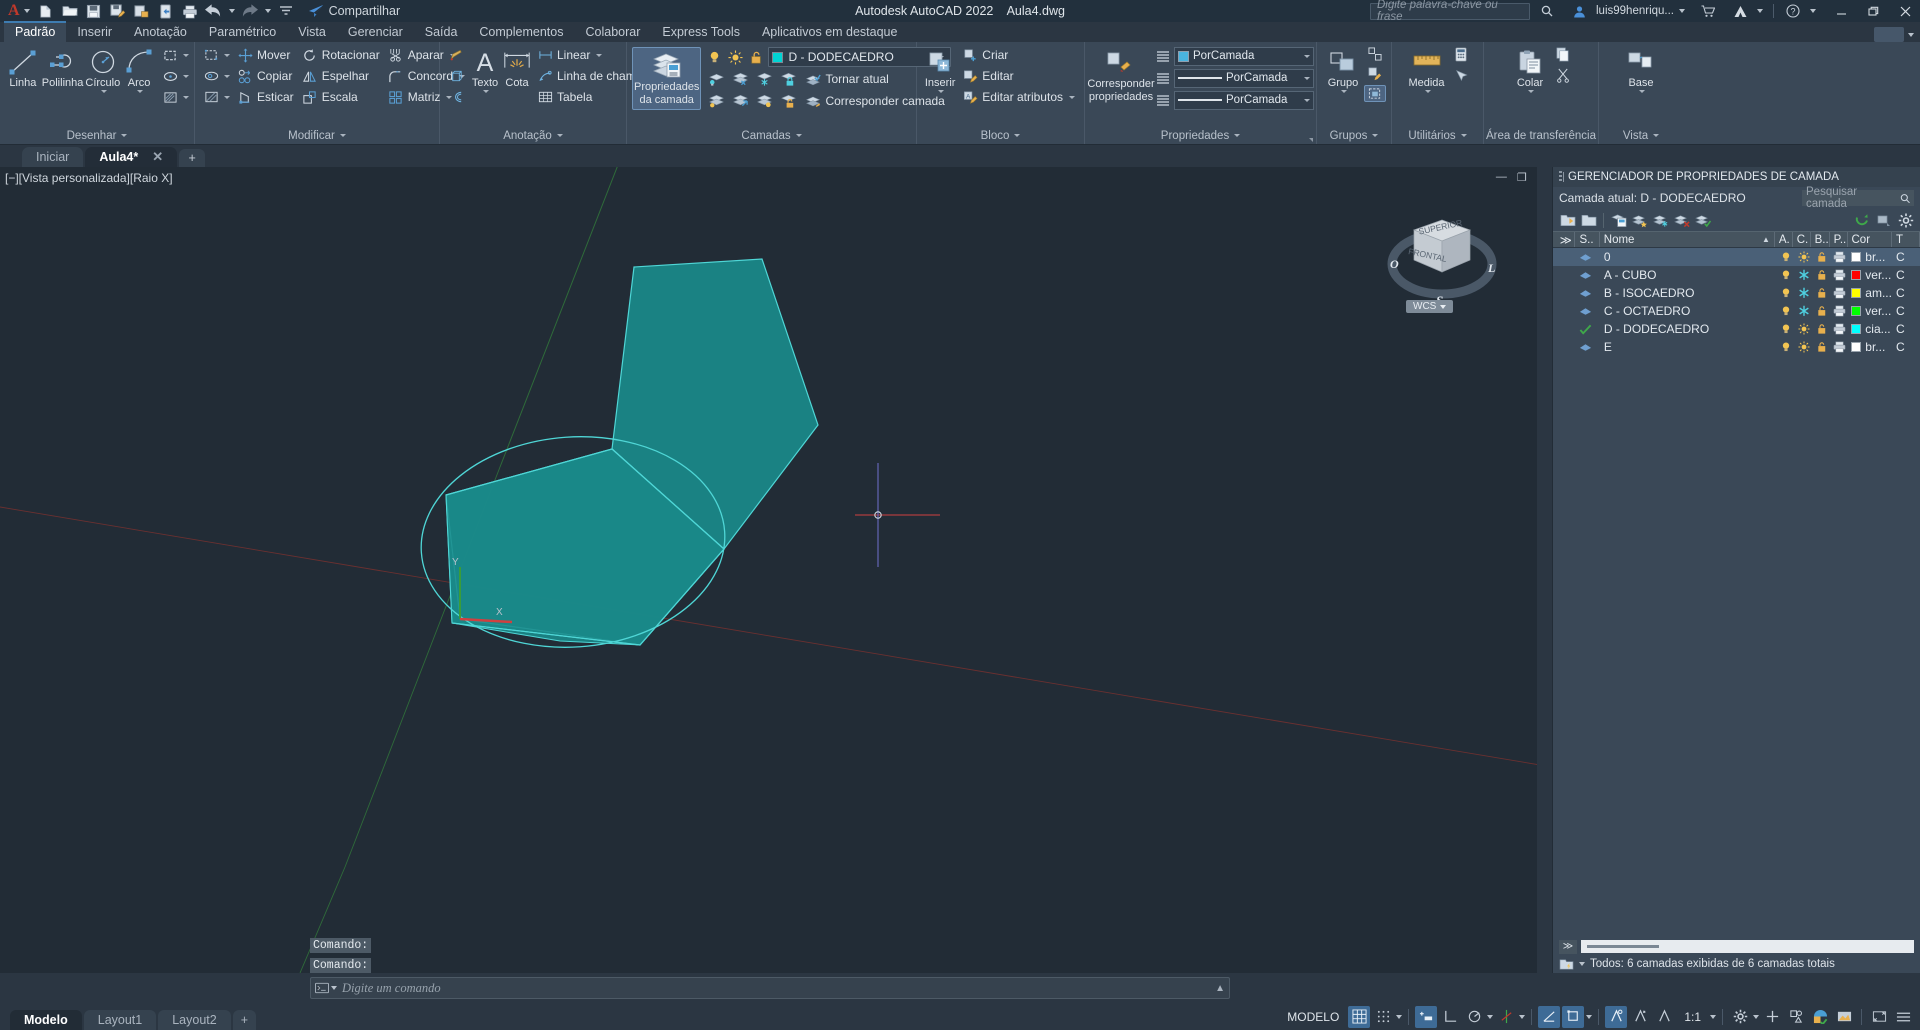  Describe the element at coordinates (227, 97) in the screenshot. I see `offset-dropdown-icon` at that location.